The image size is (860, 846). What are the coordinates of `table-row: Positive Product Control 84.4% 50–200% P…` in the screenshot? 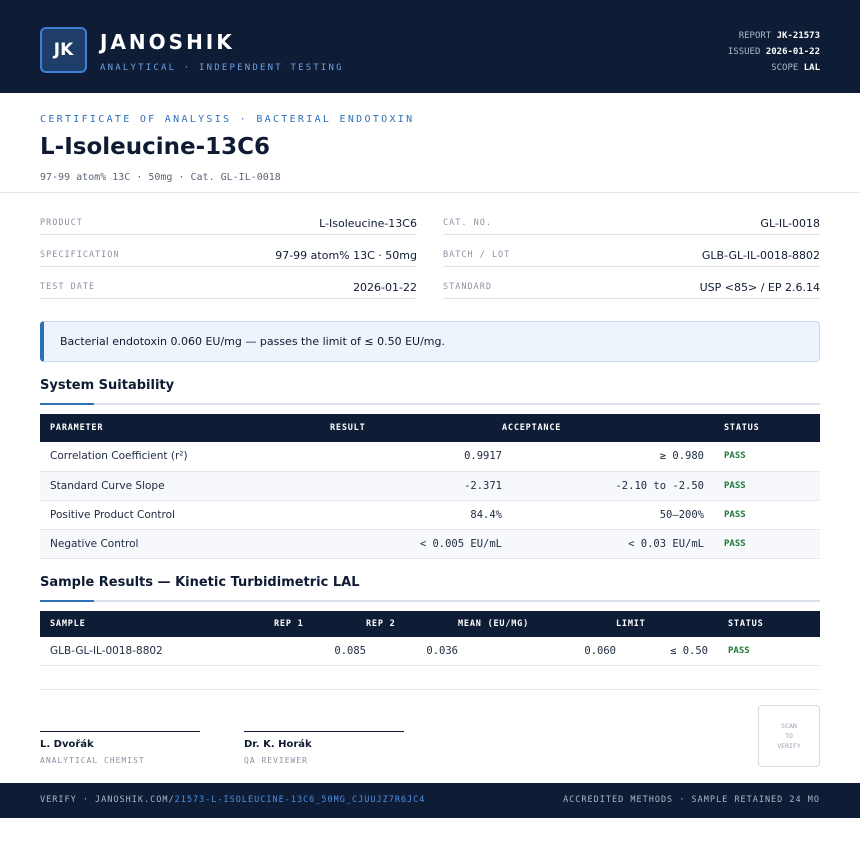 It's located at (430, 515).